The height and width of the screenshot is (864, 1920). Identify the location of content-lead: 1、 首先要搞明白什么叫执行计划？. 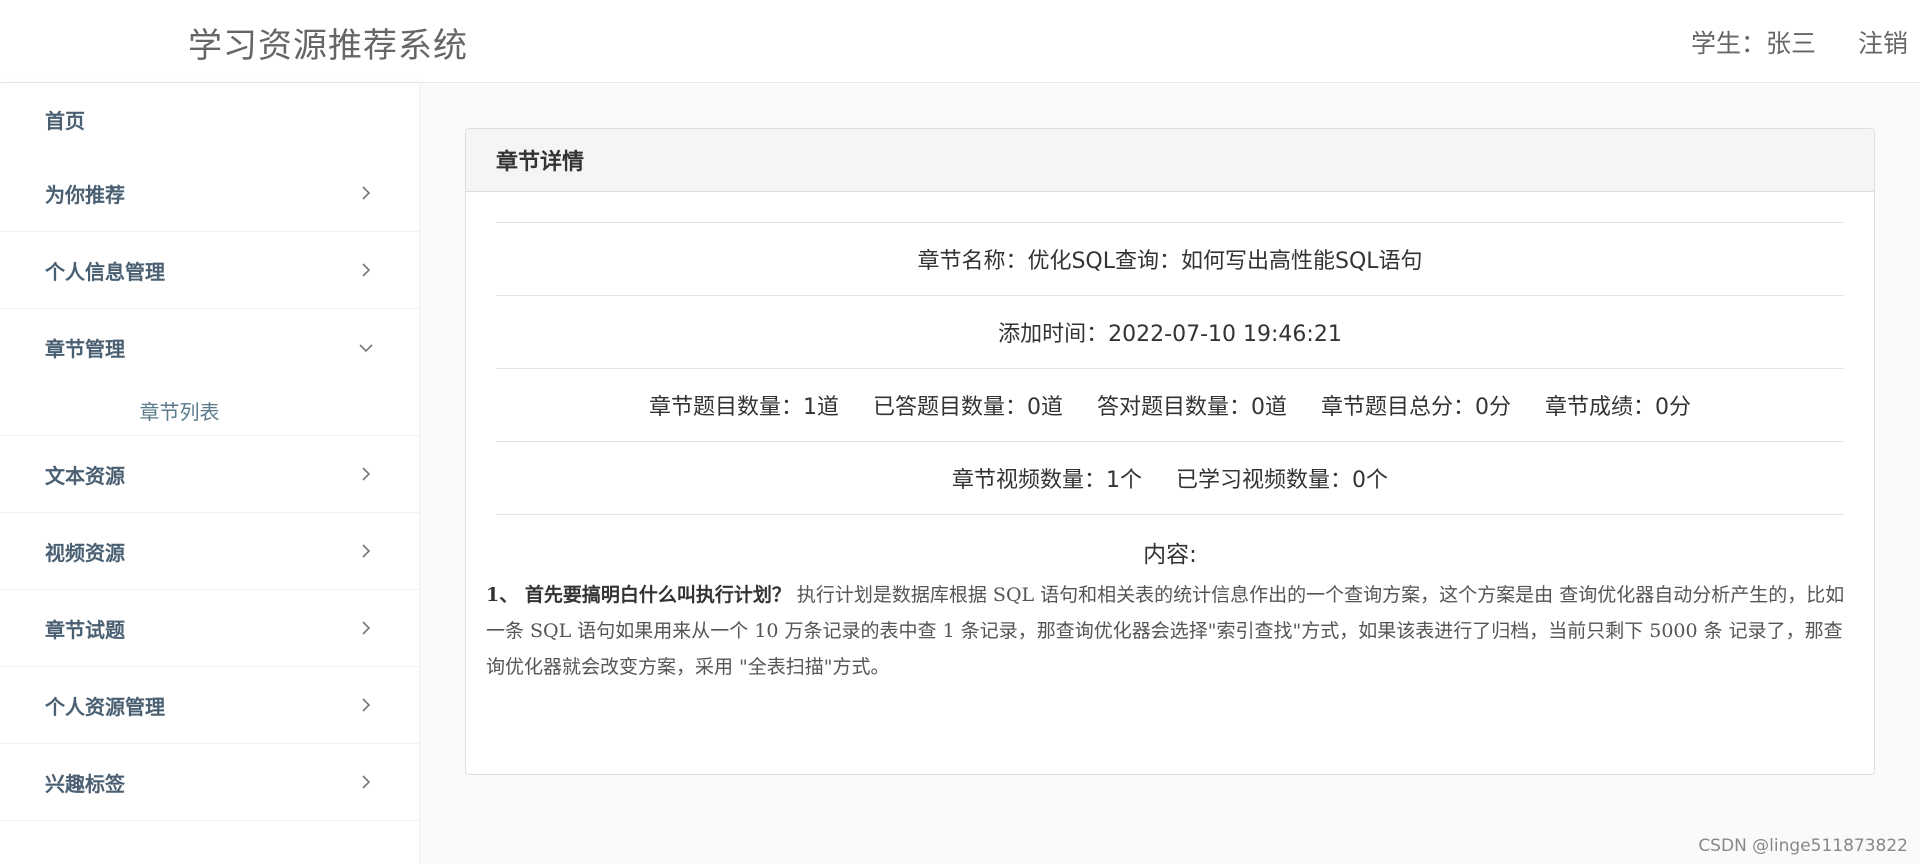
(638, 595).